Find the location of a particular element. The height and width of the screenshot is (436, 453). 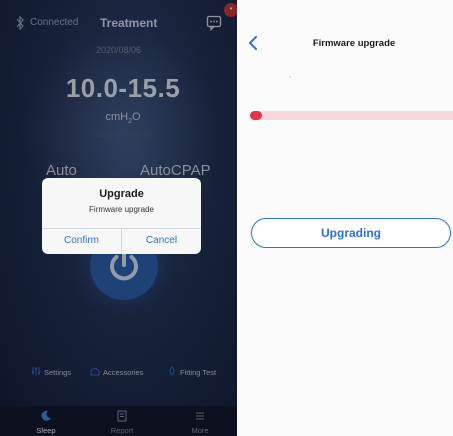

upgrade-progress-bar is located at coordinates (351, 115).